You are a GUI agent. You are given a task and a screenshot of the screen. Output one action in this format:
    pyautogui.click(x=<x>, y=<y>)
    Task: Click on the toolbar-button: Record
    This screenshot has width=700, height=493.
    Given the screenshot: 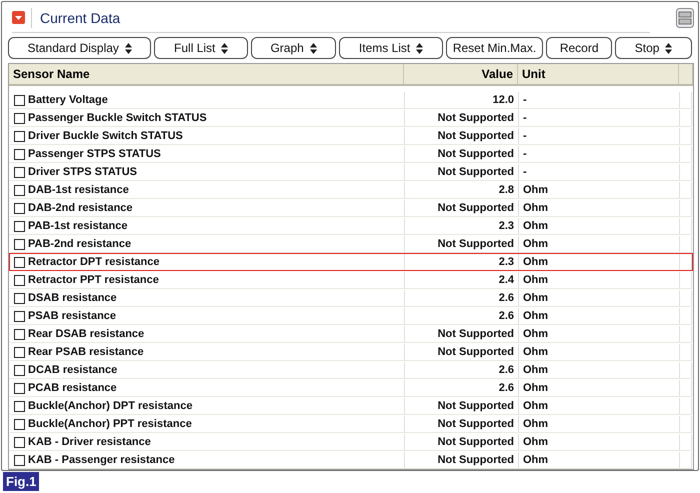 What is the action you would take?
    pyautogui.click(x=579, y=48)
    